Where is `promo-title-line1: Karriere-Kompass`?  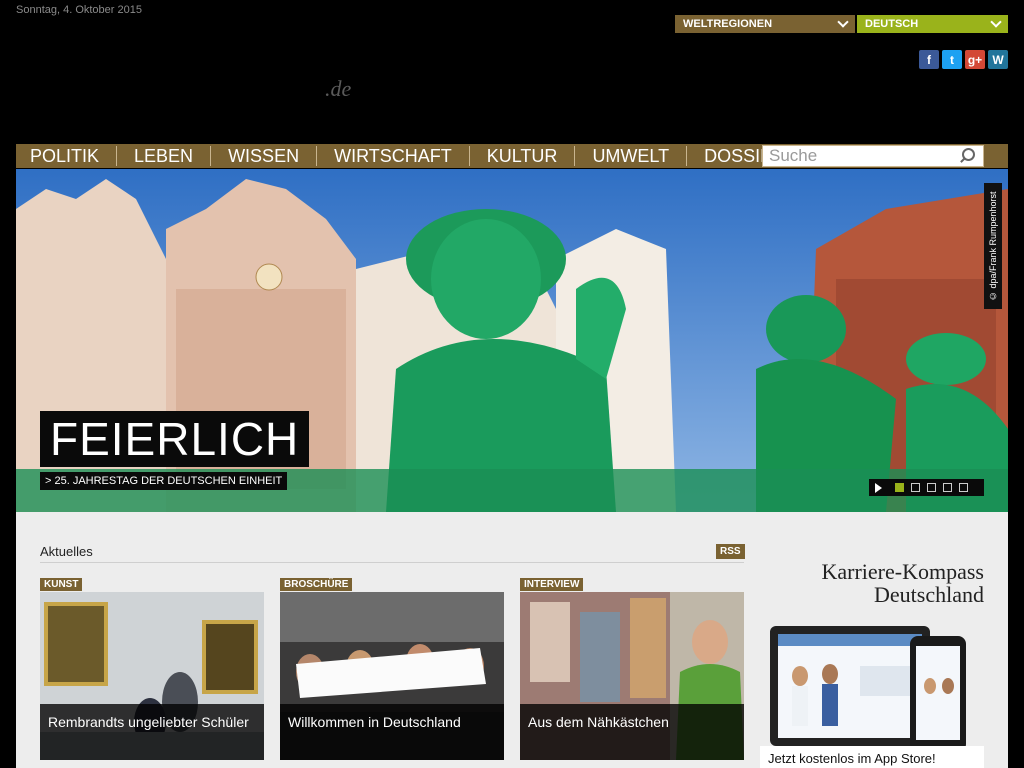 promo-title-line1: Karriere-Kompass is located at coordinates (903, 571).